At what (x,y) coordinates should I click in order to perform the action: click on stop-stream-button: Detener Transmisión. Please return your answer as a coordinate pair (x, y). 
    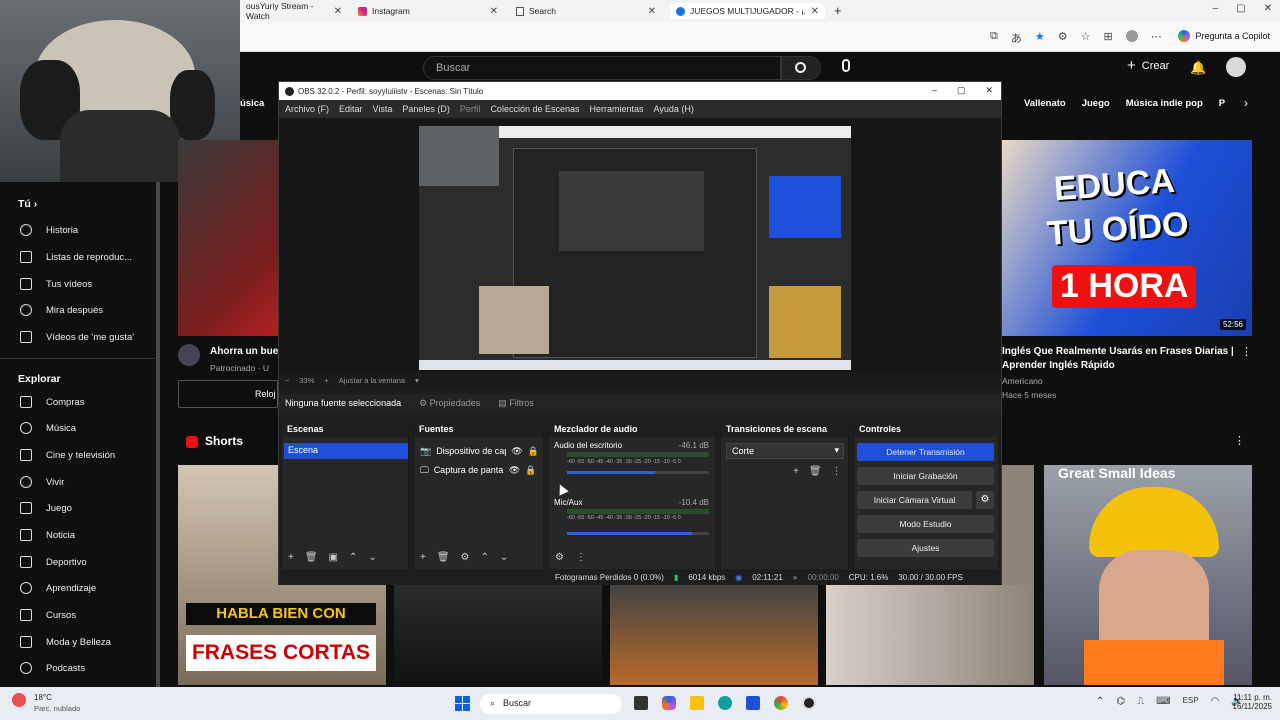
    Looking at the image, I should click on (925, 452).